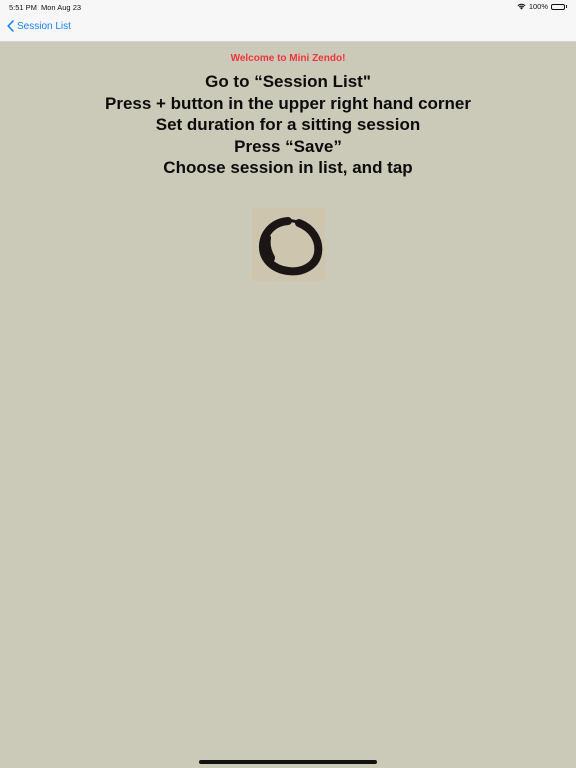 Image resolution: width=576 pixels, height=768 pixels. I want to click on status-indicators: 100%, so click(542, 6).